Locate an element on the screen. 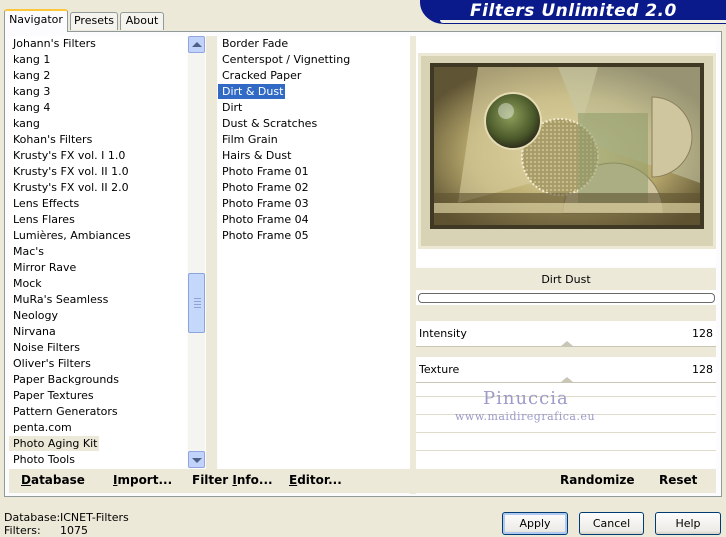  arrow-down-icon is located at coordinates (197, 460).